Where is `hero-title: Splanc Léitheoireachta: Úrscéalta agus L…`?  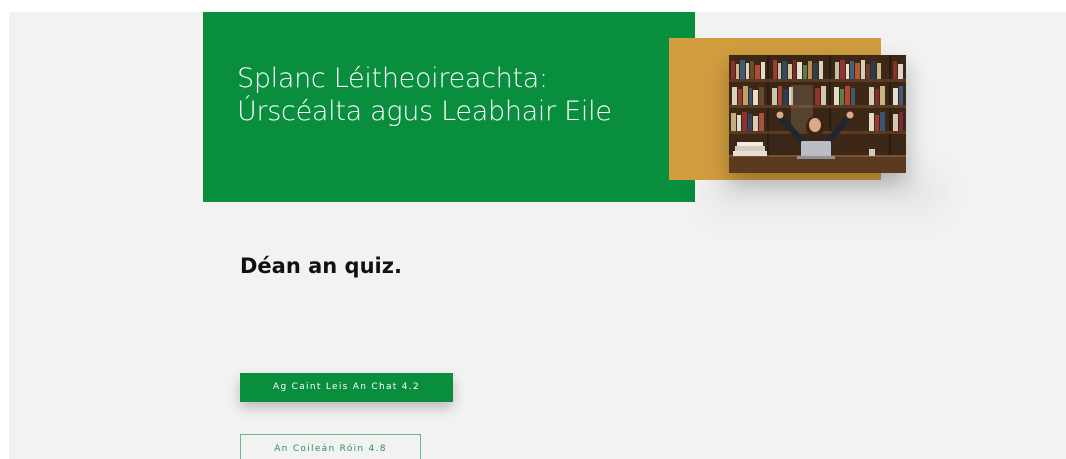 hero-title: Splanc Léitheoireachta: Úrscéalta agus L… is located at coordinates (424, 95).